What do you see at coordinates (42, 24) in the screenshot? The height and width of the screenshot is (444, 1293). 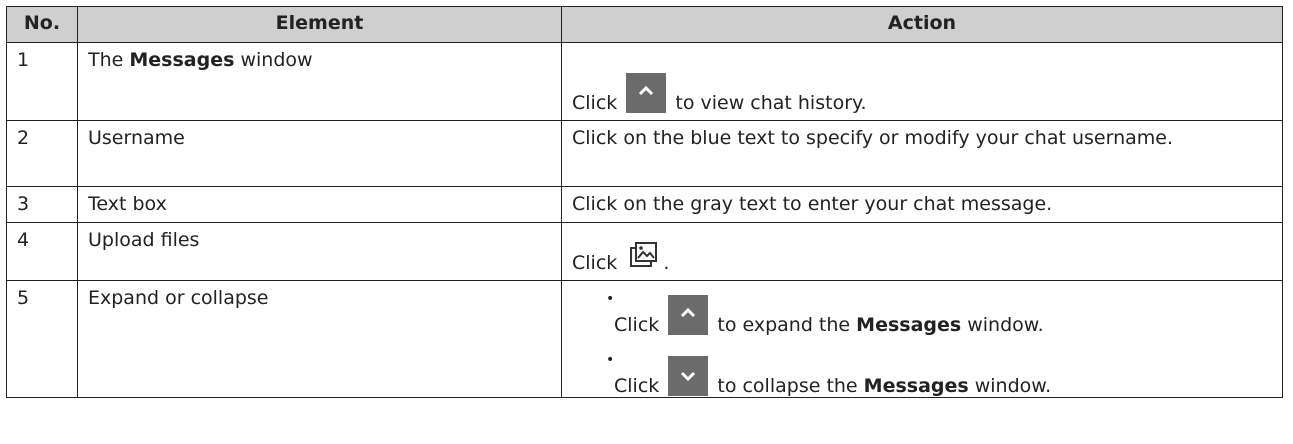 I see `header-no: No.` at bounding box center [42, 24].